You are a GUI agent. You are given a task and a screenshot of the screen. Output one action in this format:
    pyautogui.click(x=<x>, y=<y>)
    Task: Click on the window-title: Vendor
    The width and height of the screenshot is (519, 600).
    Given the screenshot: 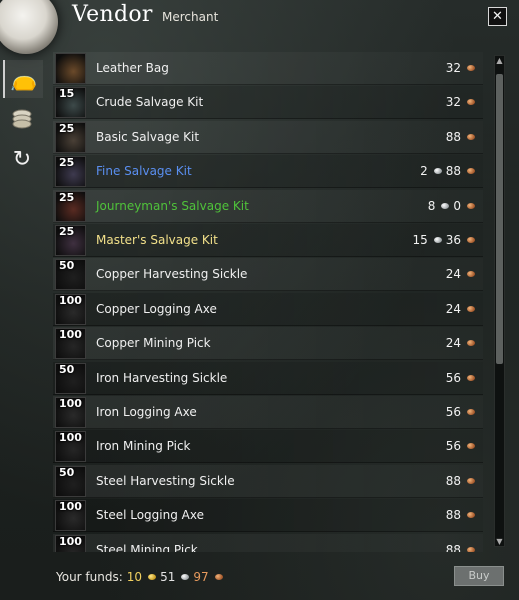 What is the action you would take?
    pyautogui.click(x=112, y=14)
    